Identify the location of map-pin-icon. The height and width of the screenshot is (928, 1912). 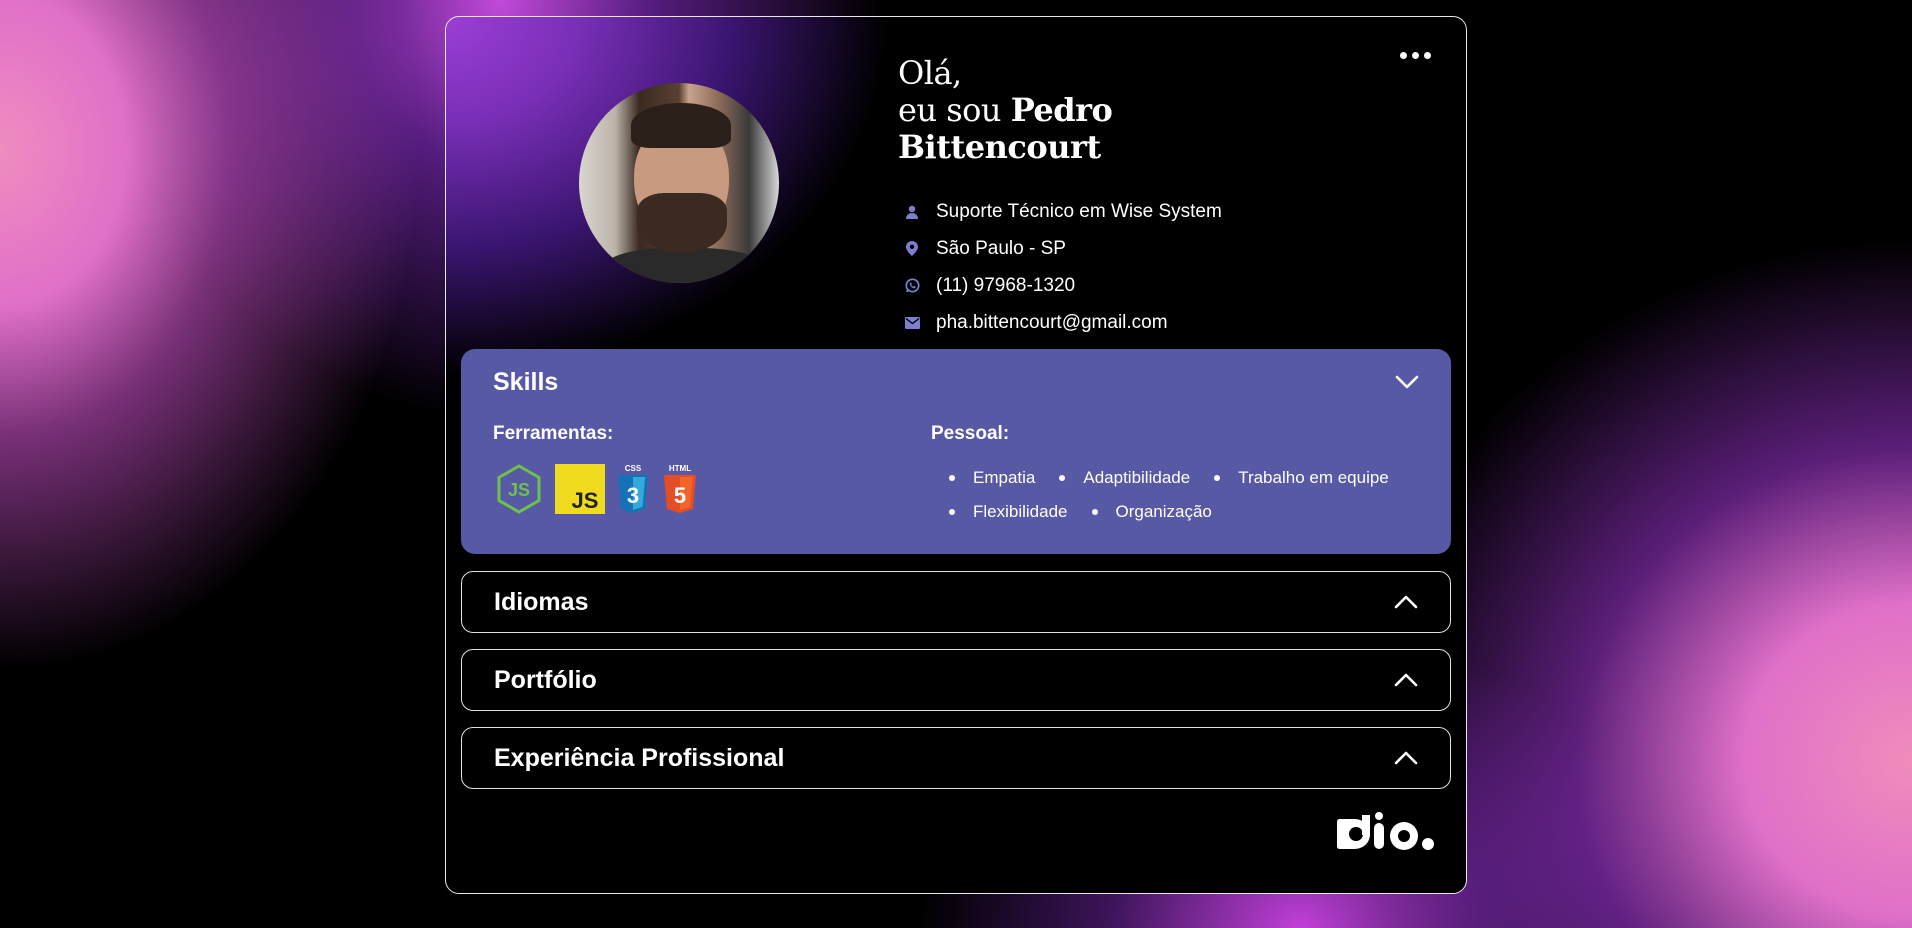
(912, 249).